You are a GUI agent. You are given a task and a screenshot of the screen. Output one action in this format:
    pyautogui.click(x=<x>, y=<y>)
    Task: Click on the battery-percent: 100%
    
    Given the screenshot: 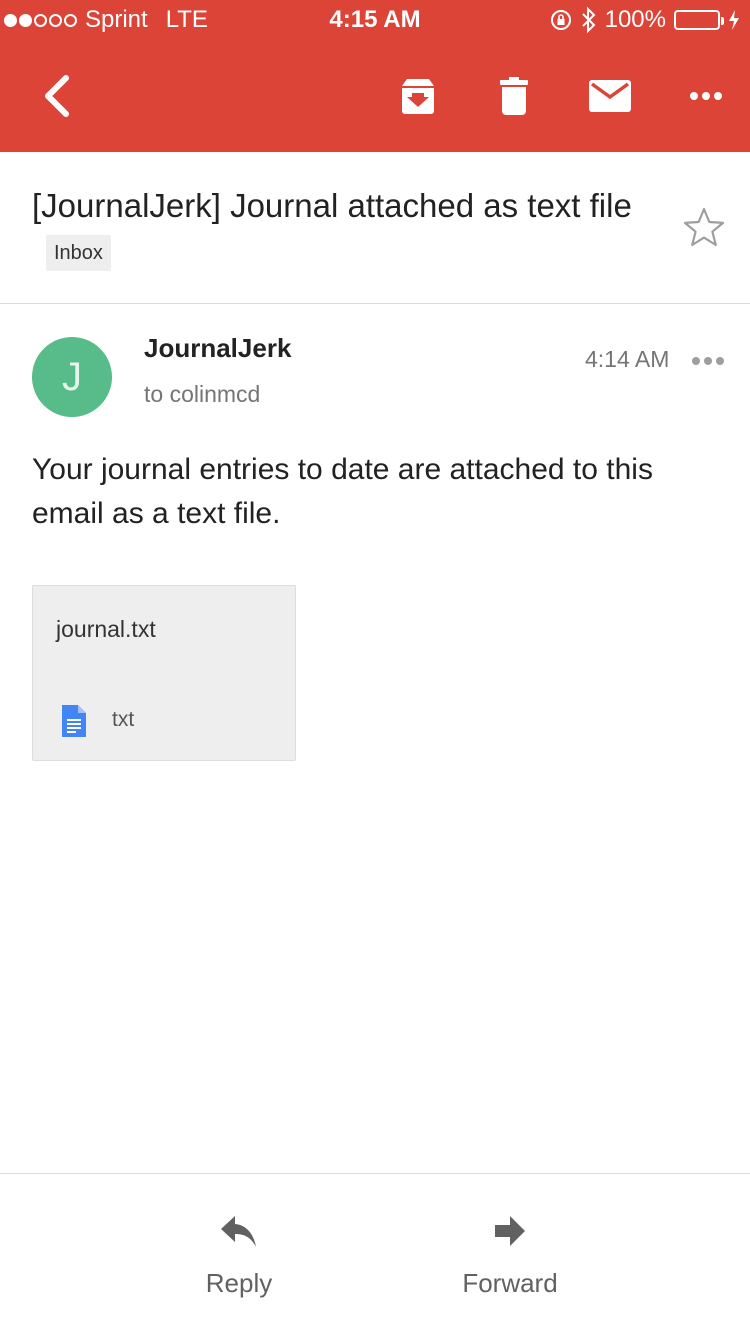 What is the action you would take?
    pyautogui.click(x=635, y=19)
    